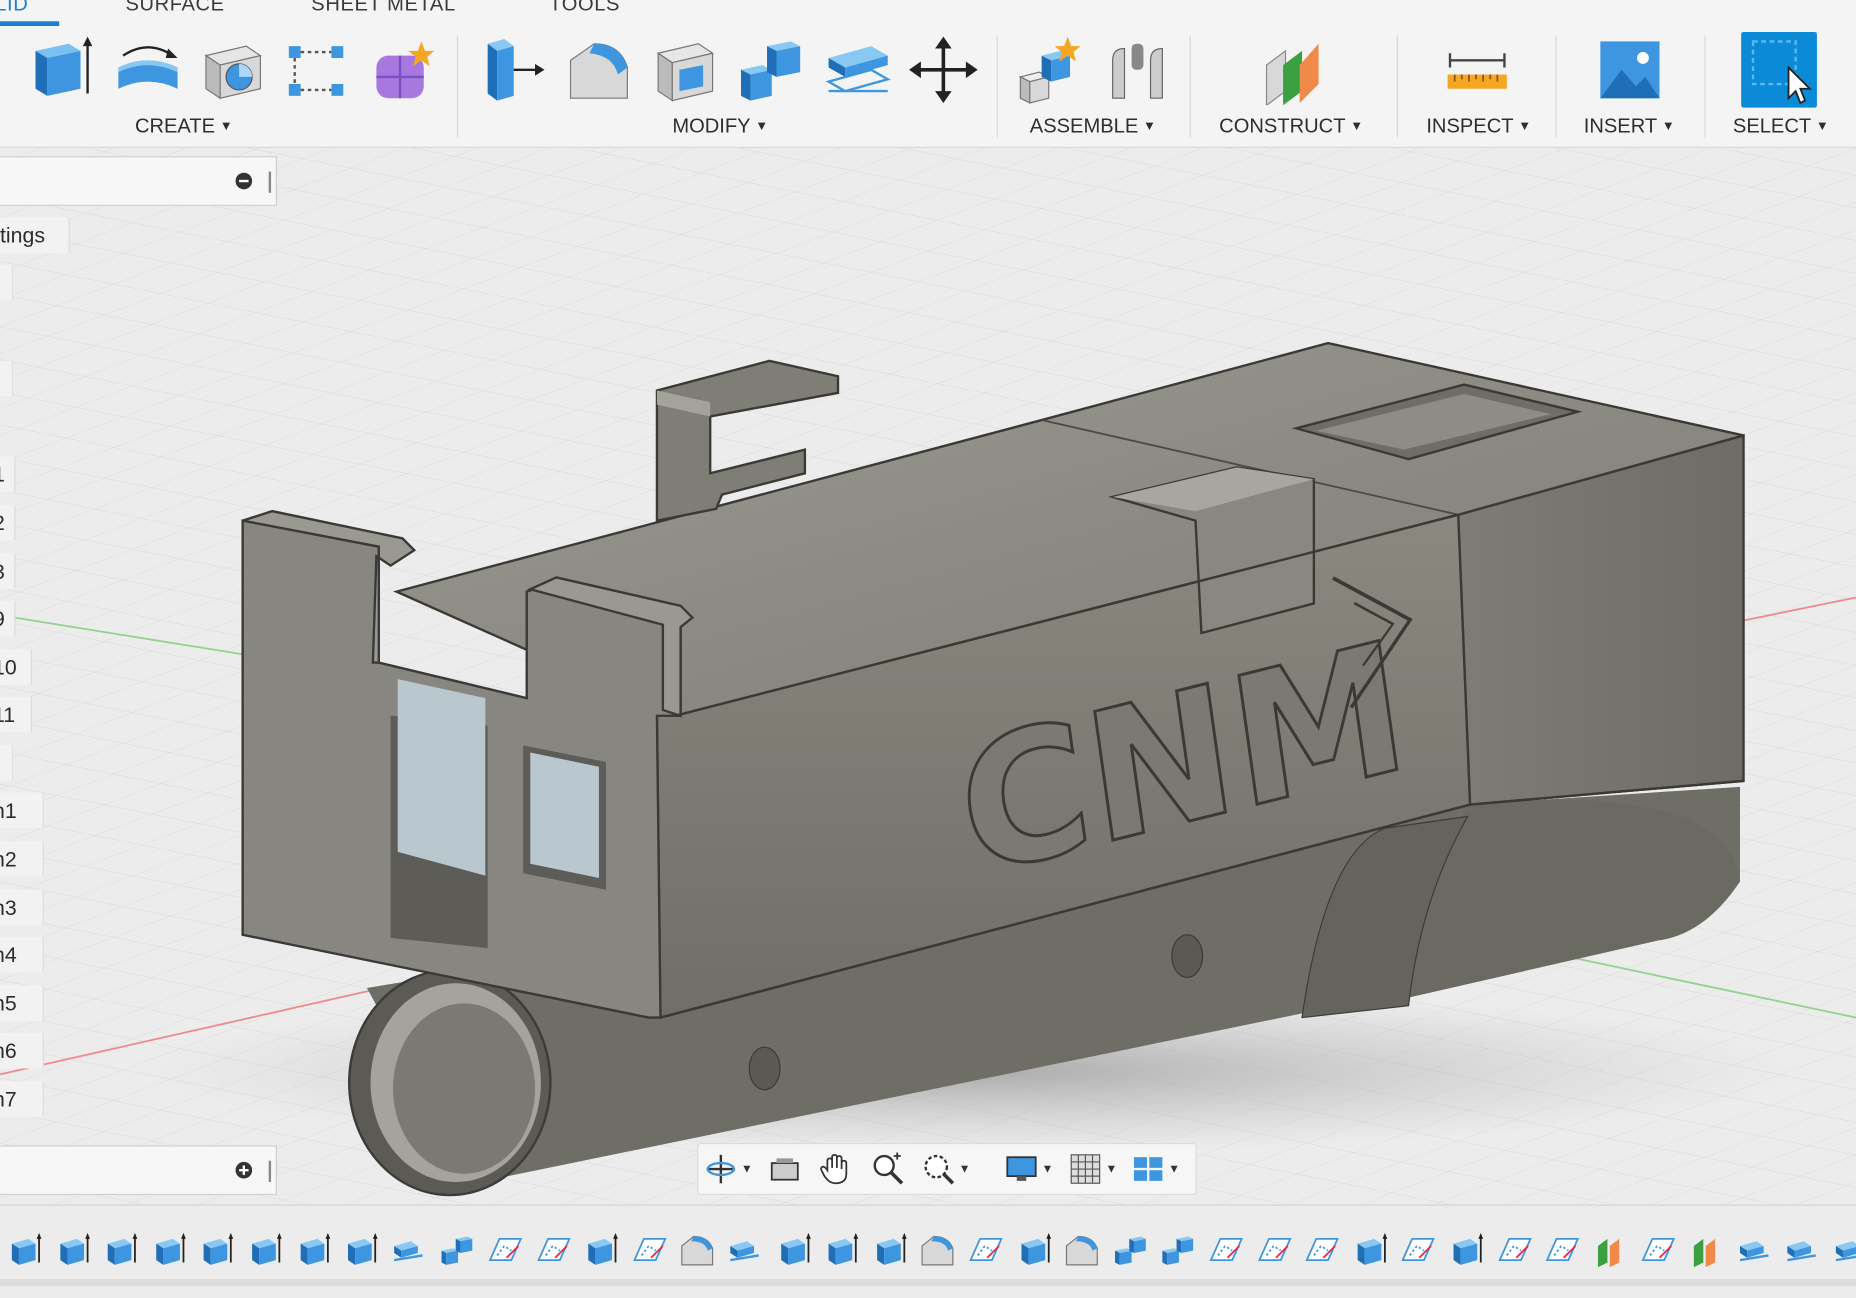 Image resolution: width=1856 pixels, height=1298 pixels. Describe the element at coordinates (728, 1168) in the screenshot. I see `orbit-button: ▼` at that location.